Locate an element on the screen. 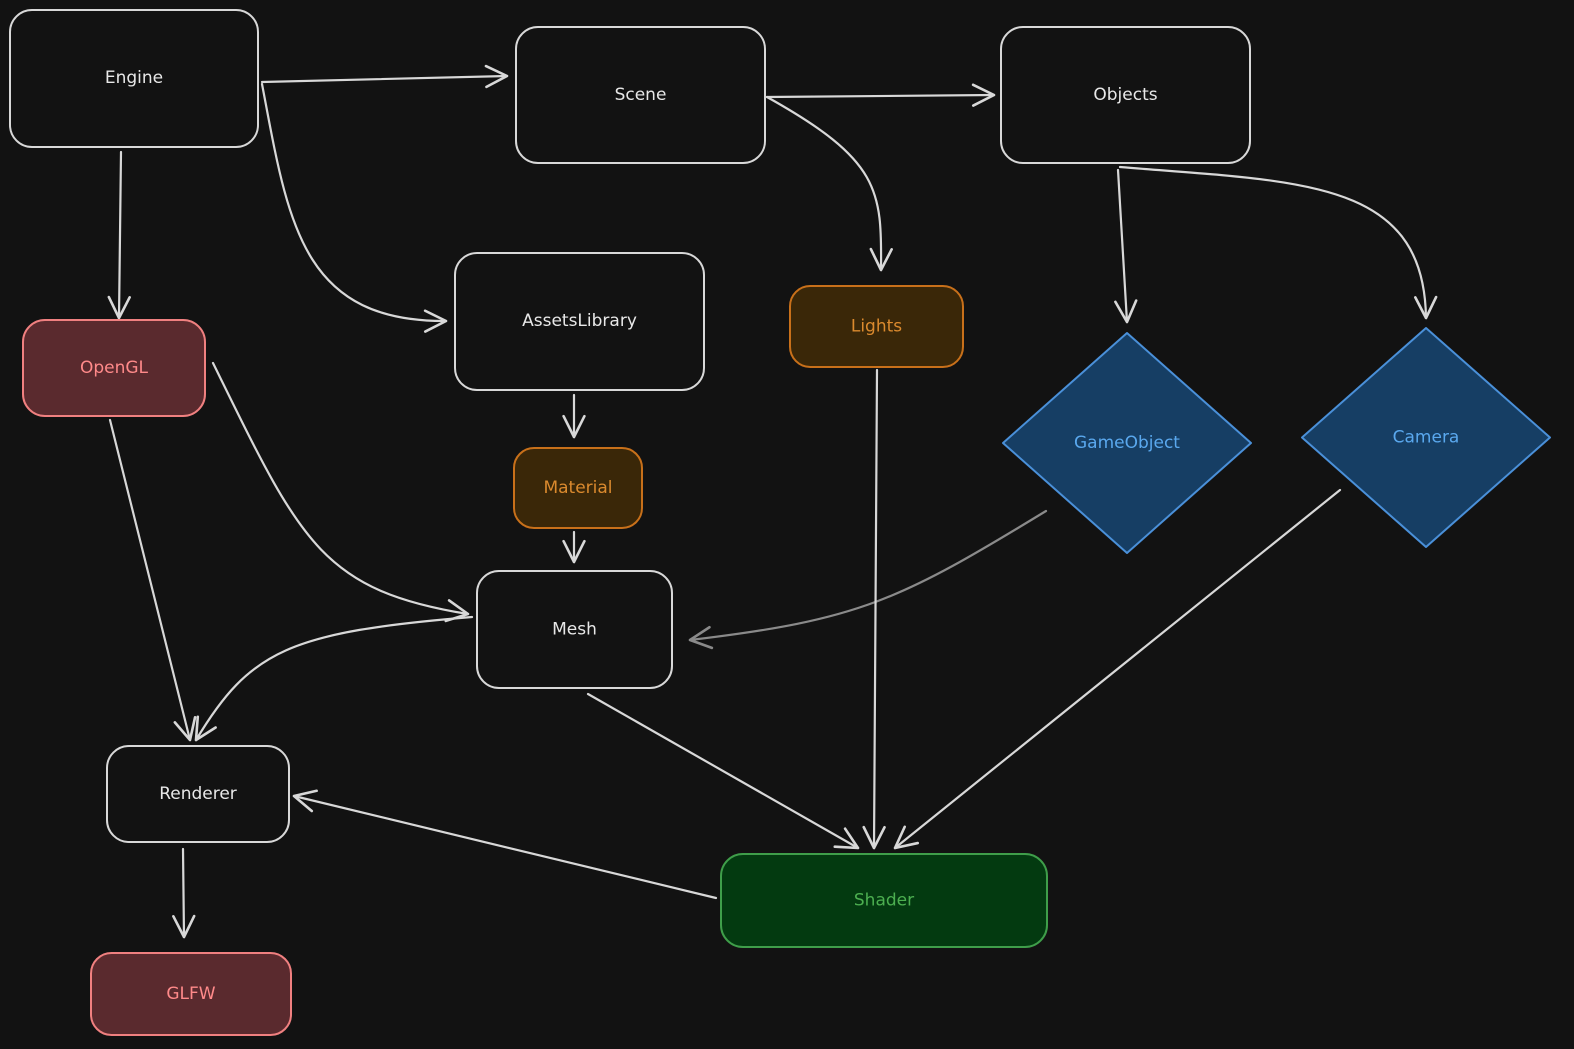  node-label: Shader is located at coordinates (884, 901).